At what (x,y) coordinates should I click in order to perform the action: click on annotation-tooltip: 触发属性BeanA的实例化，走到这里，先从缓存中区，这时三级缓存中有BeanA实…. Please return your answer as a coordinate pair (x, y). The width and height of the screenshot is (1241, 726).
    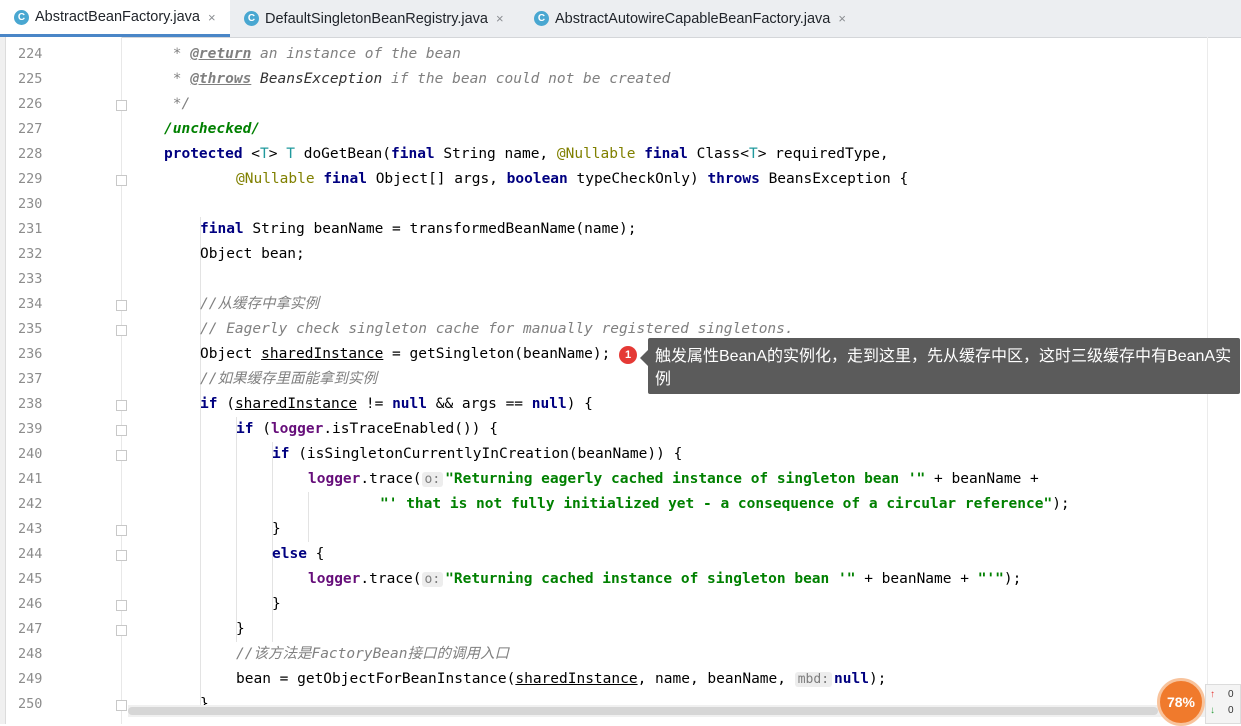
    Looking at the image, I should click on (940, 366).